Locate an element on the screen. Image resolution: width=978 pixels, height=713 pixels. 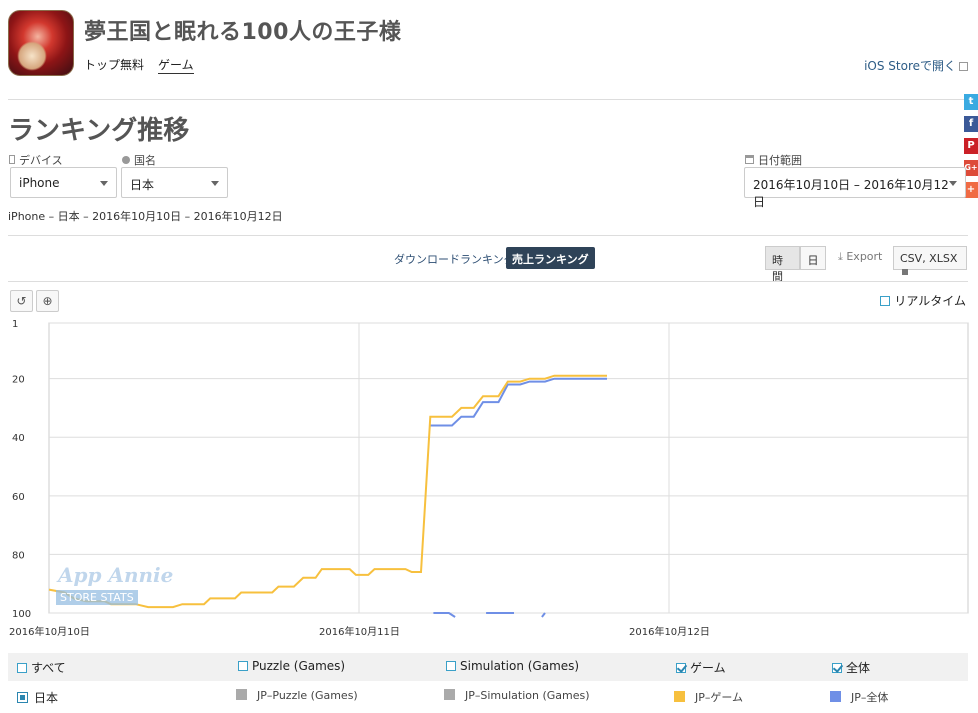
legend-simulation-checkbox: Simulation (Games) is located at coordinates (512, 666).